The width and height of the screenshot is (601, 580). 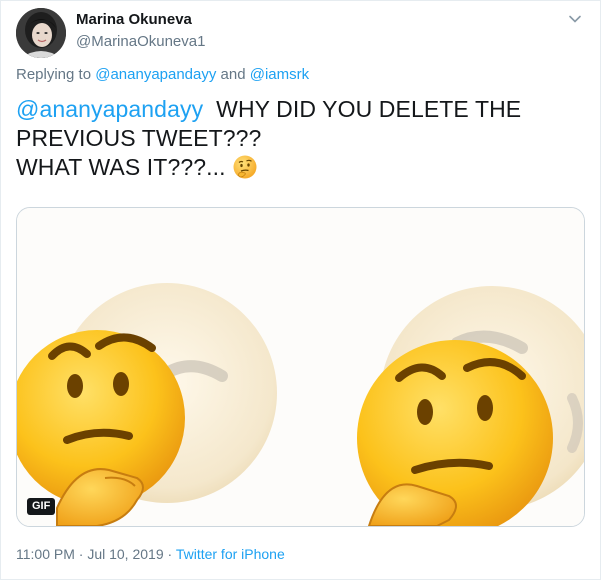 What do you see at coordinates (279, 74) in the screenshot?
I see `replying-user-iamsrk: @iamsrk` at bounding box center [279, 74].